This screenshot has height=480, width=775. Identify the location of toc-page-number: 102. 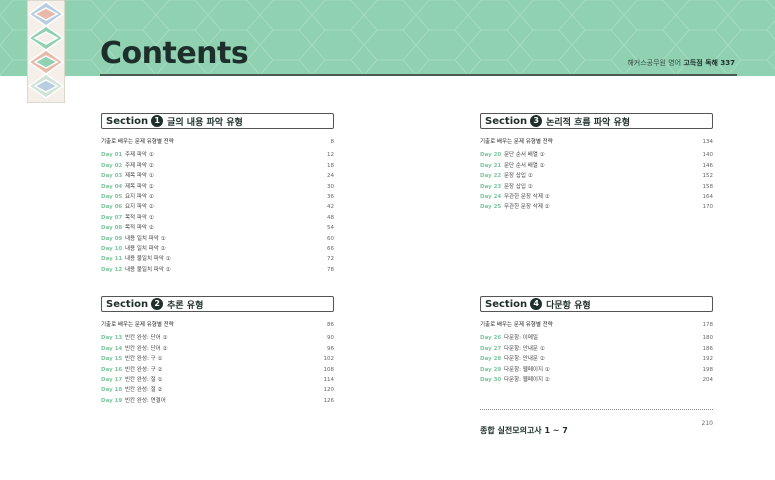
(329, 359).